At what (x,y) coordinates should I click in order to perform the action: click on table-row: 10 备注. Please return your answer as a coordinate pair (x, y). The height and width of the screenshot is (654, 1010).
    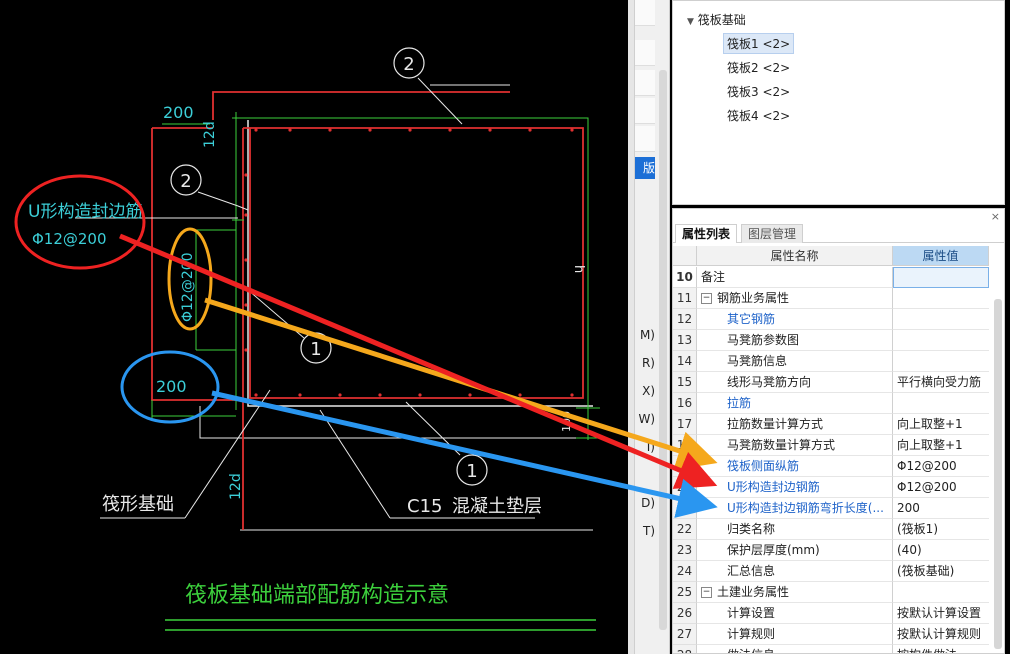
    Looking at the image, I should click on (831, 277).